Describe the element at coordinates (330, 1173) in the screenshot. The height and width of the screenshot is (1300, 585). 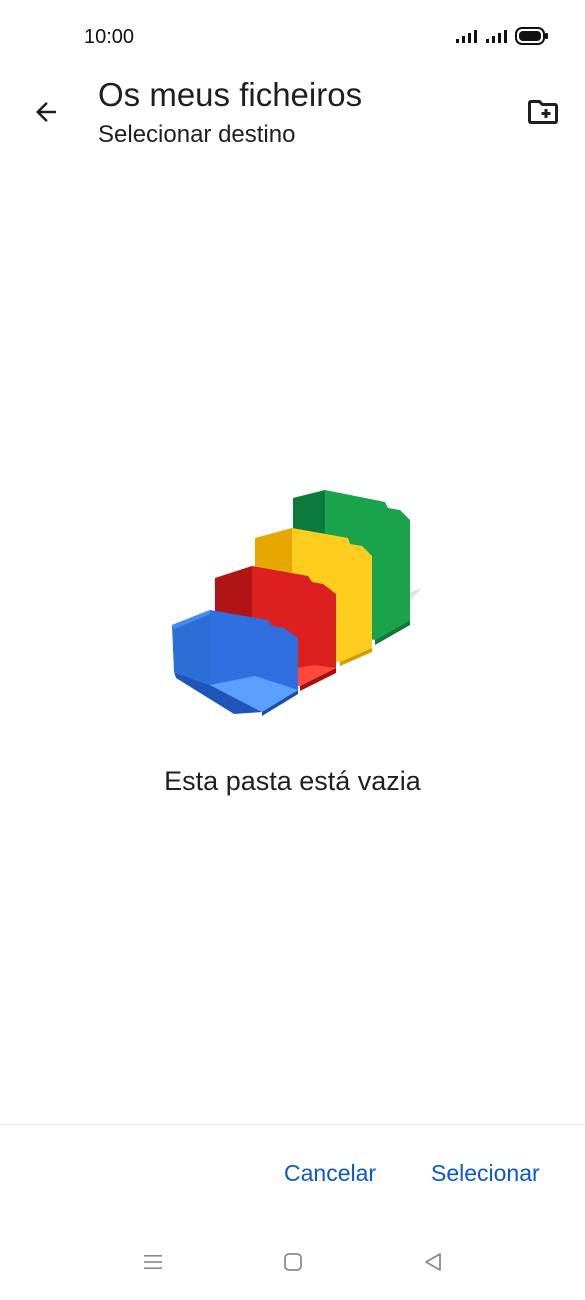
I see `cancel-button: Cancelar` at that location.